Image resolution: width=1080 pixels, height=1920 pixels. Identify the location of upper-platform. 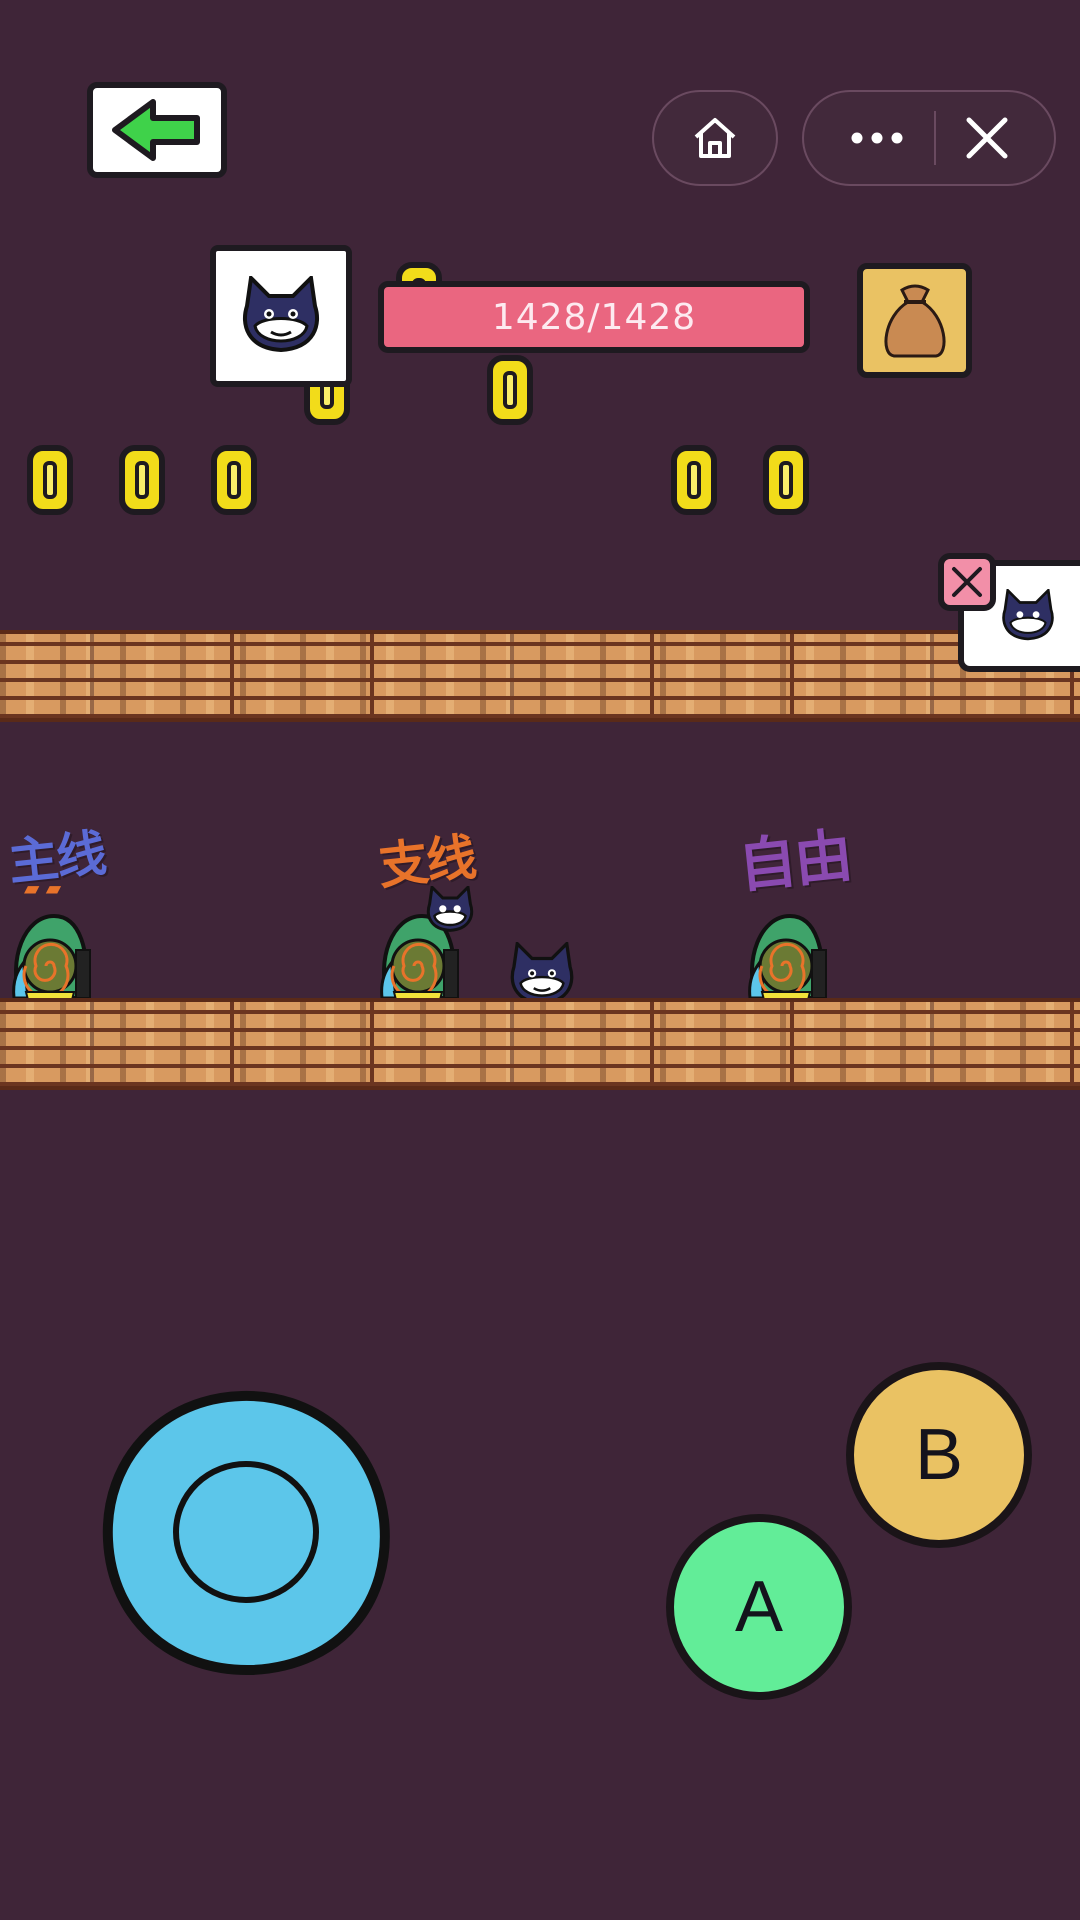
(540, 676).